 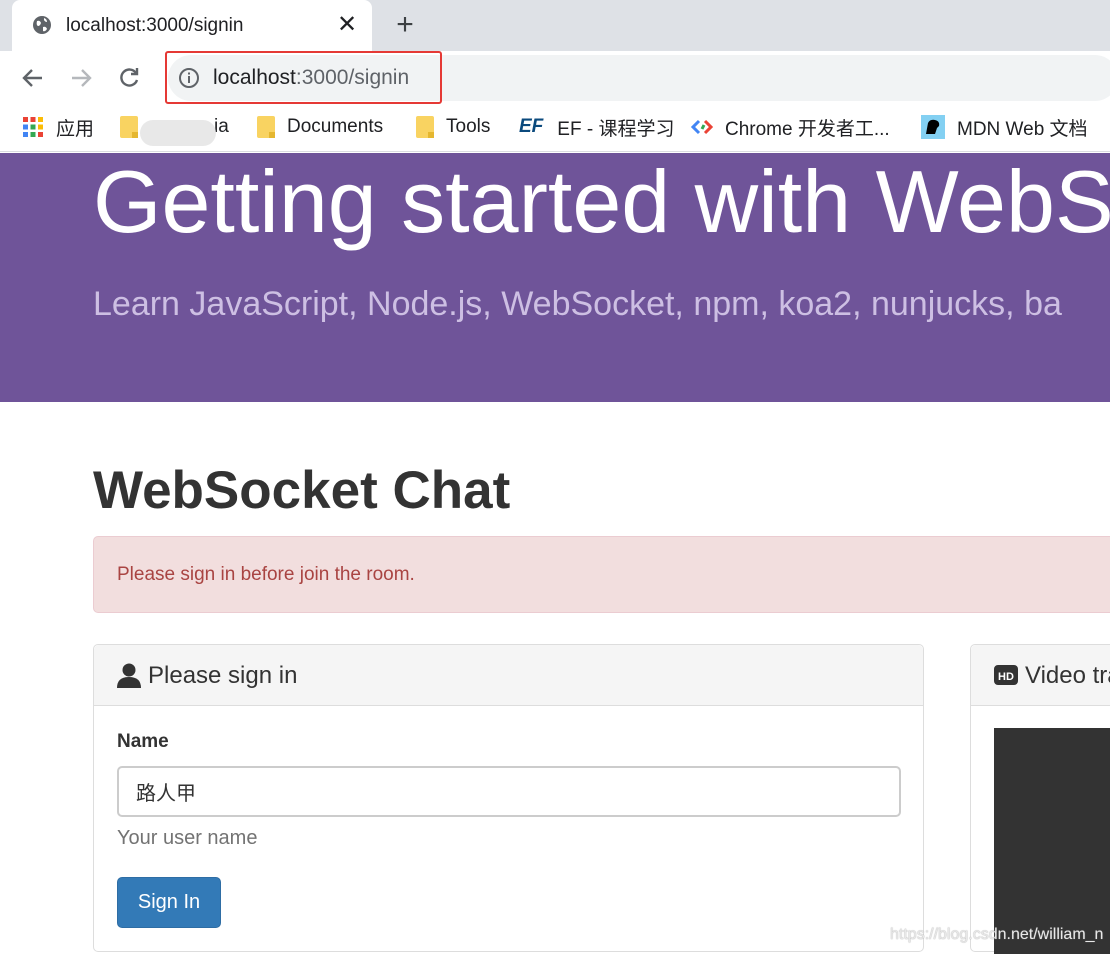 What do you see at coordinates (468, 126) in the screenshot?
I see `bookmark-label: Tools` at bounding box center [468, 126].